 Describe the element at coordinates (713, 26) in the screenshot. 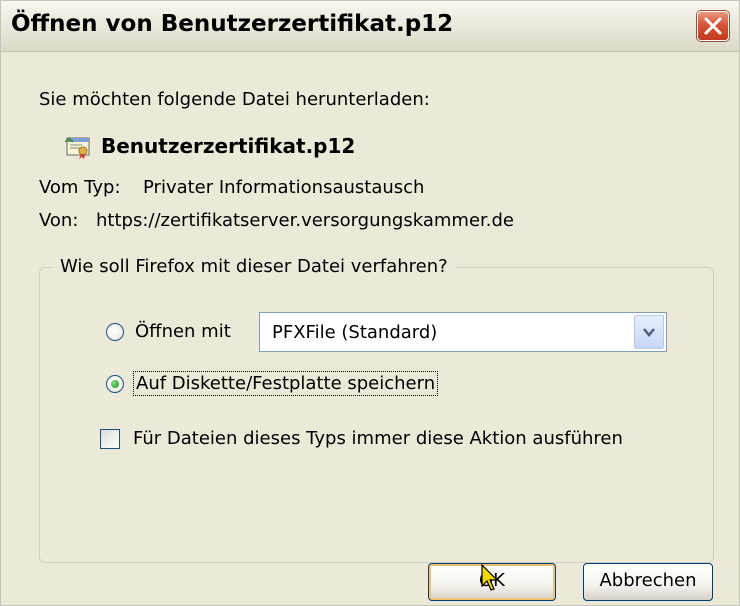

I see `close-button` at that location.